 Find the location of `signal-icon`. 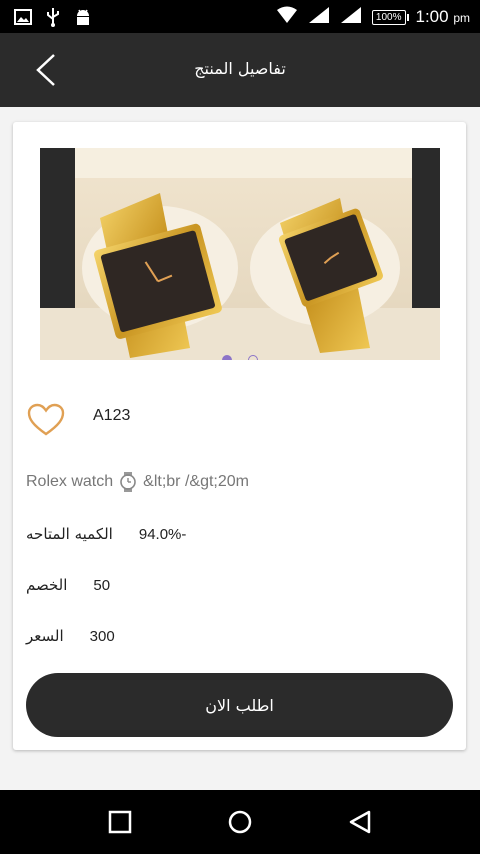

signal-icon is located at coordinates (319, 17).